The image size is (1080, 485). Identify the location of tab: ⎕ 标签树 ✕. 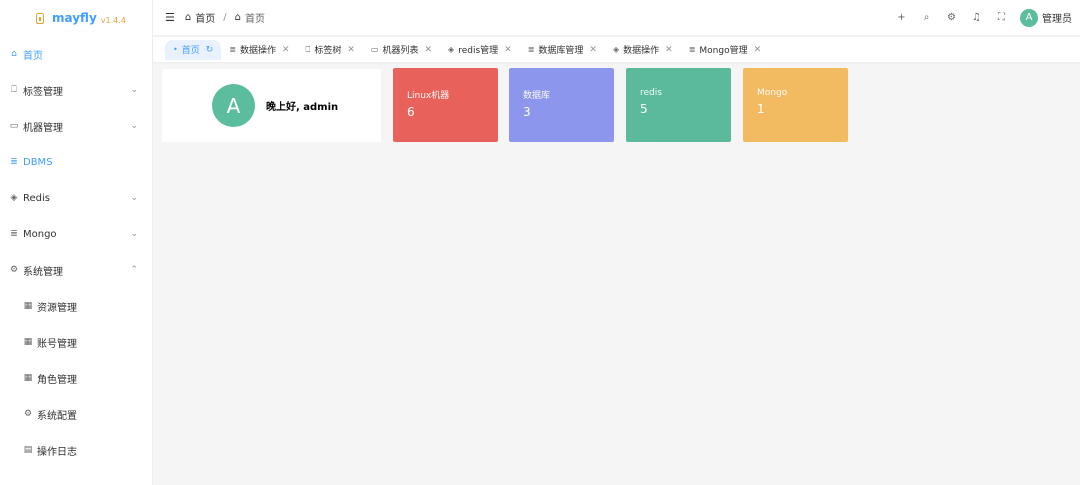
(330, 50).